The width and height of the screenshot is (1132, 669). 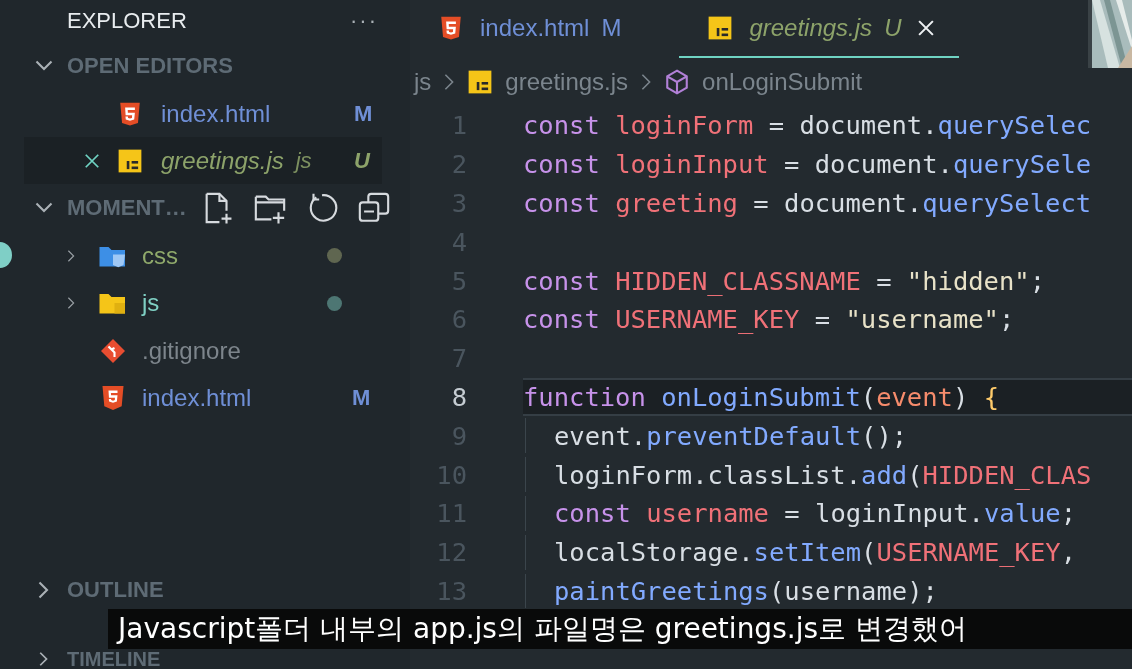 I want to click on tree-item: index.html, so click(x=197, y=398).